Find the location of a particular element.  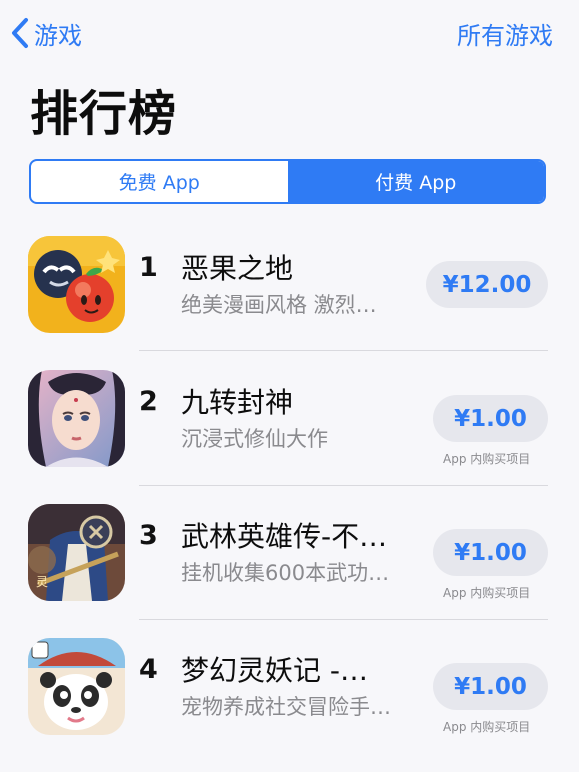

rank-number: 1 is located at coordinates (148, 267).